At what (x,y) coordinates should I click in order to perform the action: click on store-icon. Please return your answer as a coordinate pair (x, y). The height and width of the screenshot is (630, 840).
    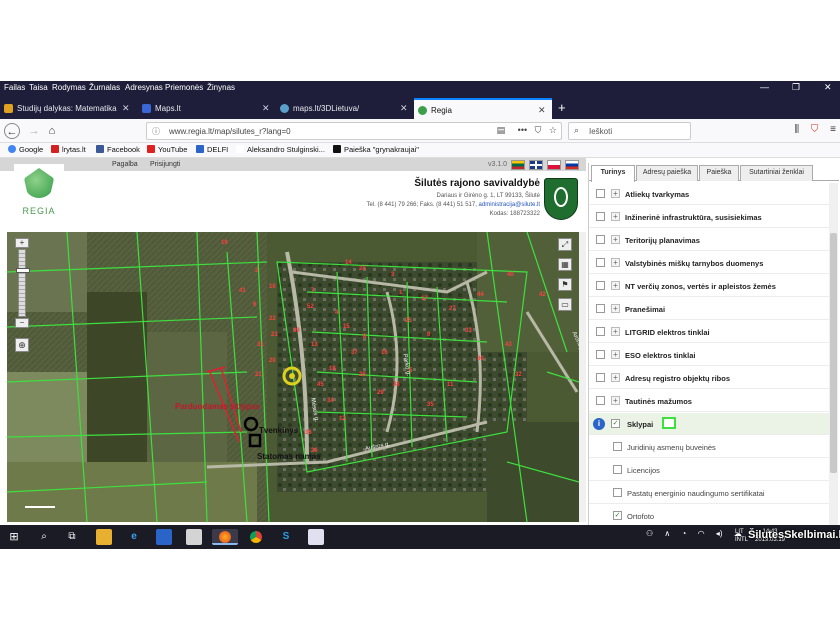
    Looking at the image, I should click on (164, 537).